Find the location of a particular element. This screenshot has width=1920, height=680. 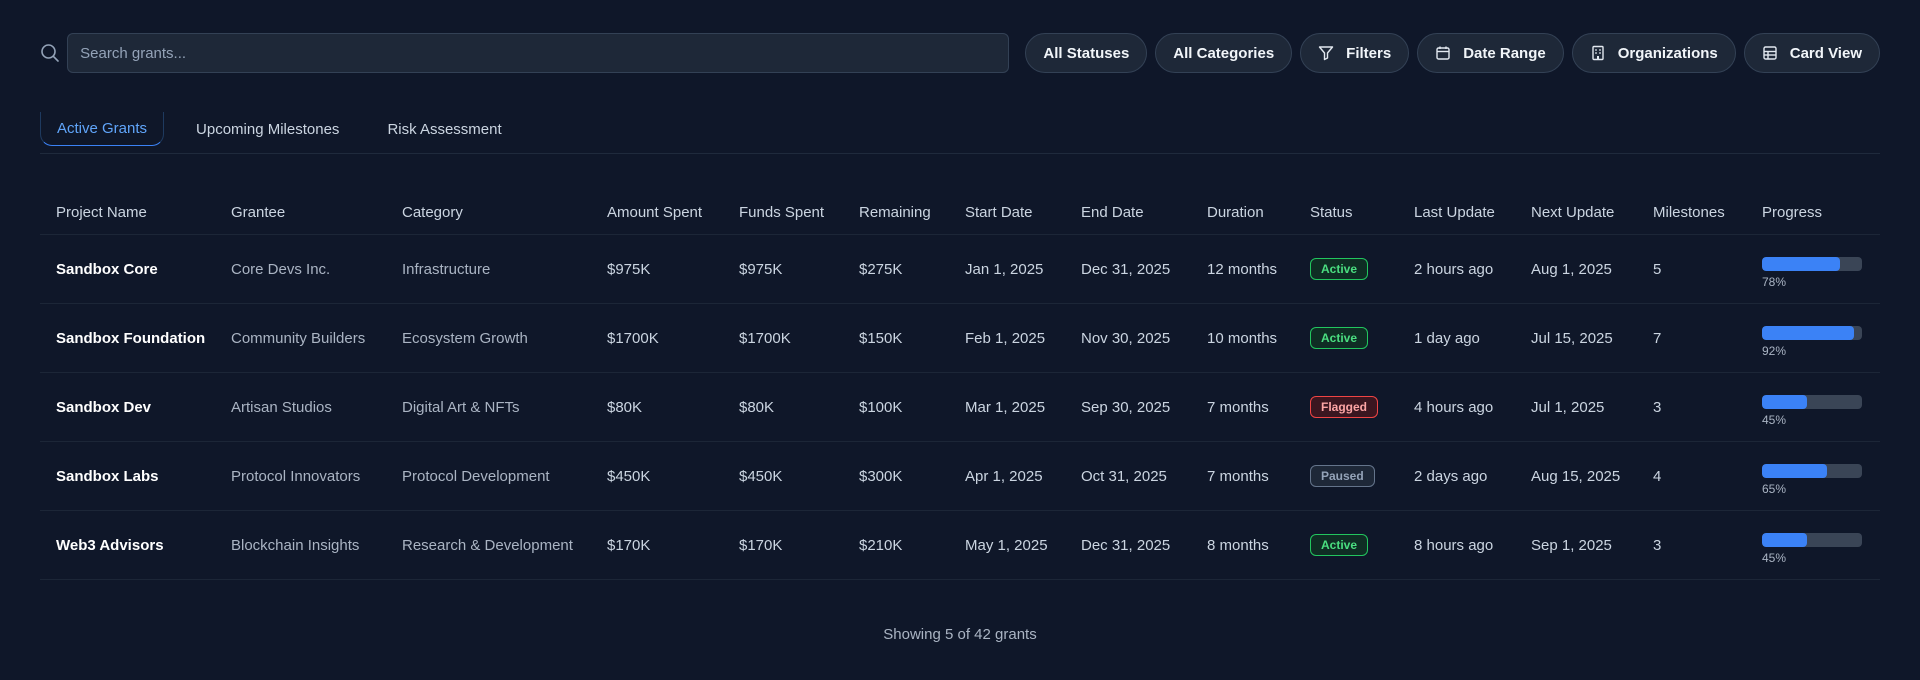

status-filter-label: All Statuses is located at coordinates (1086, 53).